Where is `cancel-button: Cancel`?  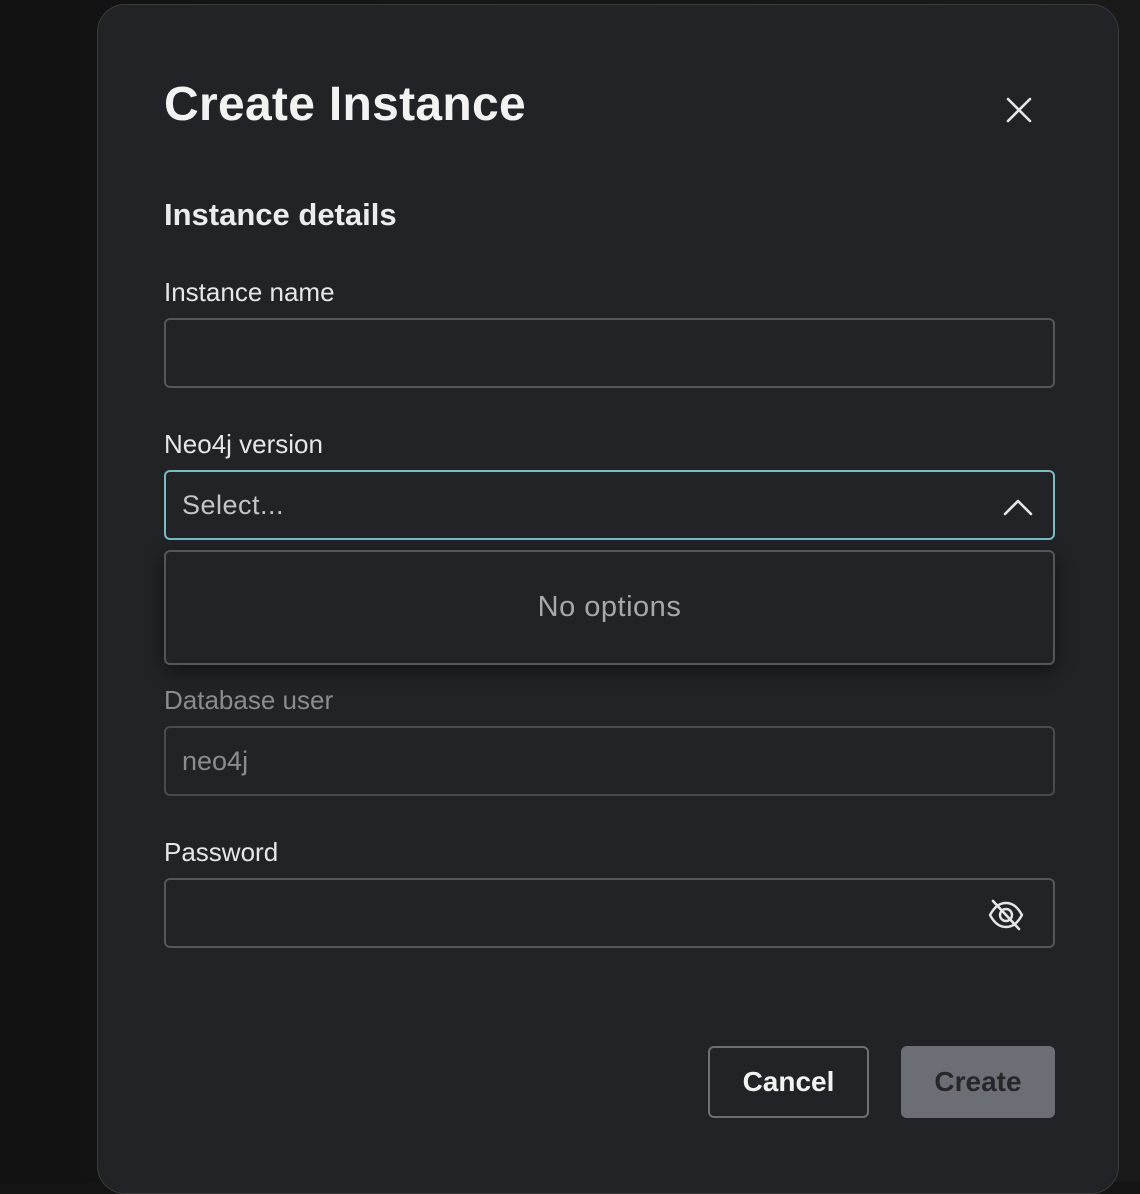
cancel-button: Cancel is located at coordinates (788, 1082).